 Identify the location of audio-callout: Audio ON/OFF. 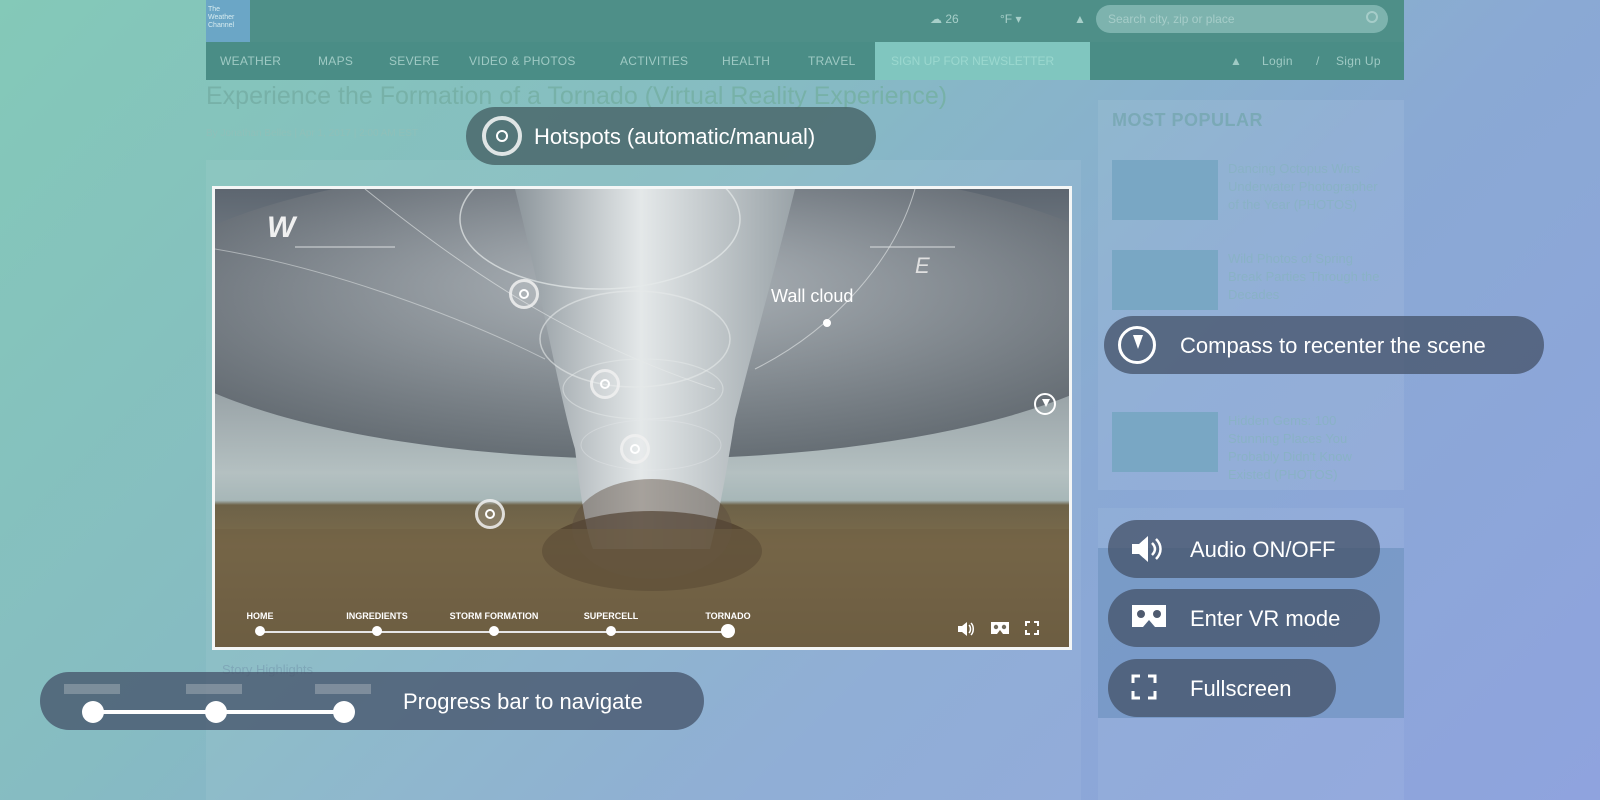
(1244, 549).